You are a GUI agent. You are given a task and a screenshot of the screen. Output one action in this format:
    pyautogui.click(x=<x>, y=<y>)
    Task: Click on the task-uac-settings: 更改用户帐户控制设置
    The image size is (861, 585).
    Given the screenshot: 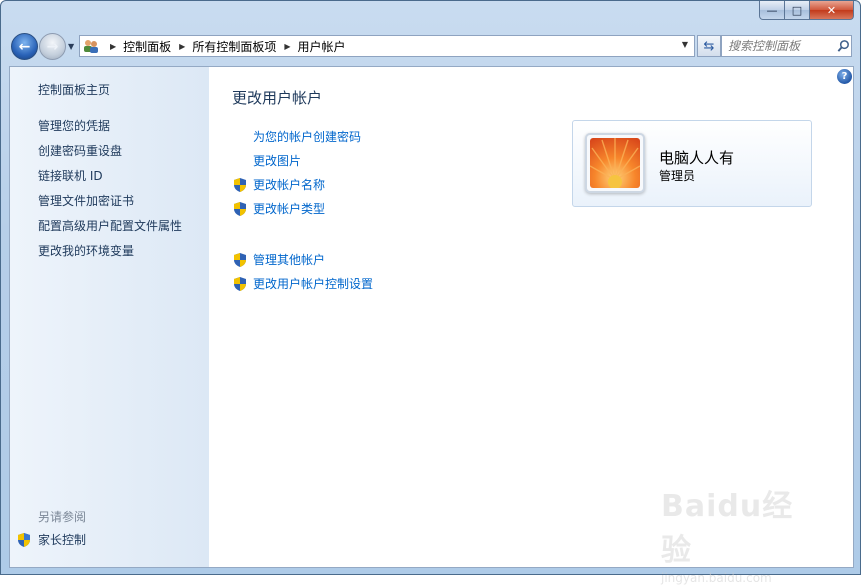 What is the action you would take?
    pyautogui.click(x=302, y=283)
    